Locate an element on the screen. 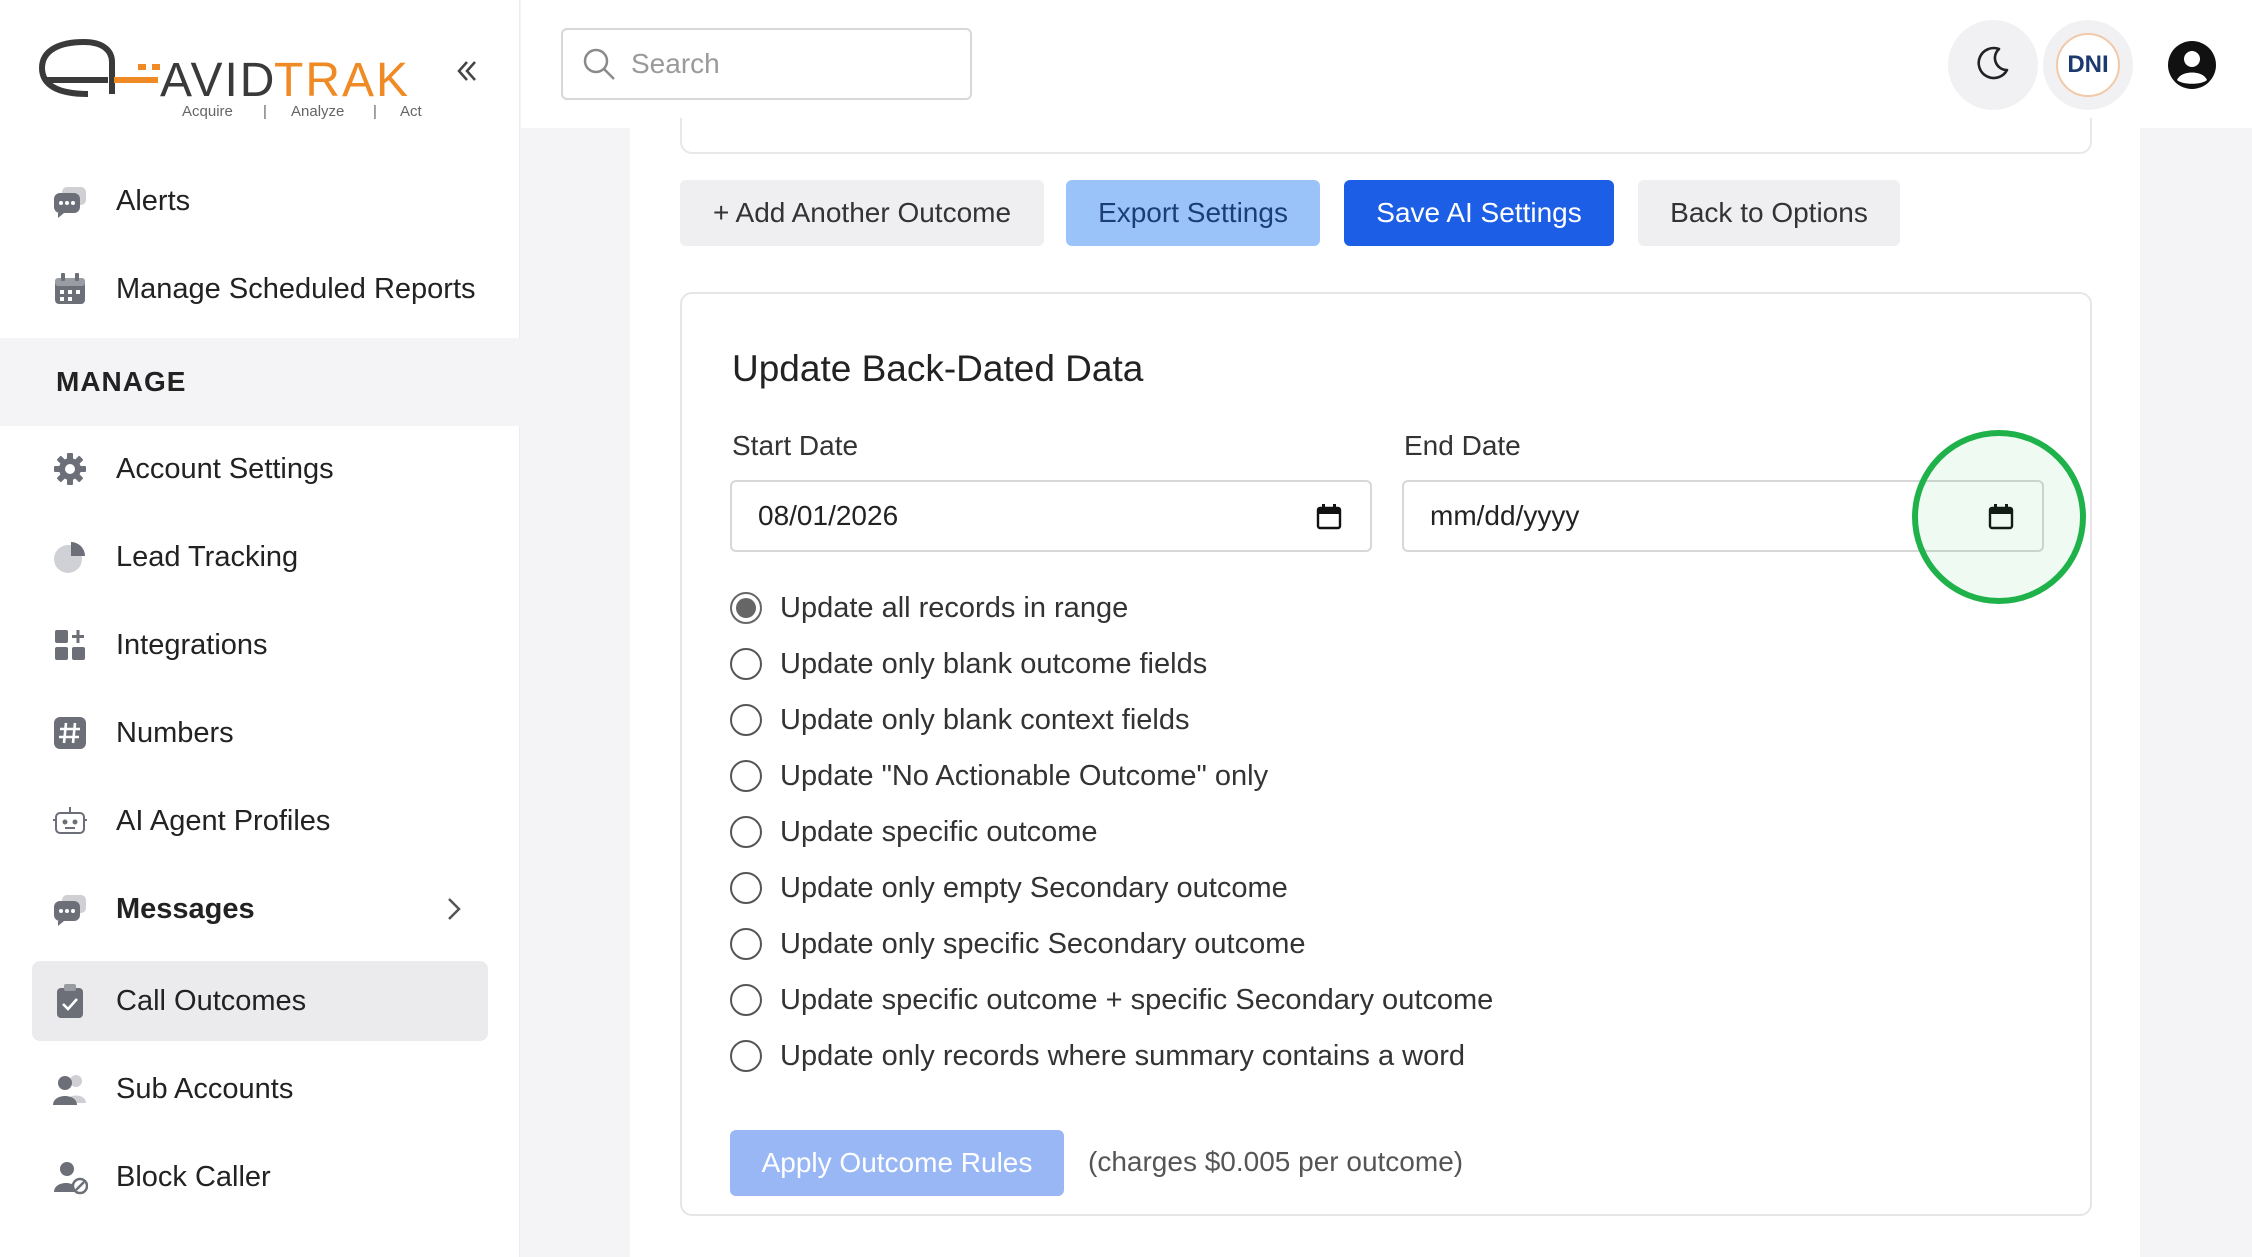  back-to-options-button: Back to Options is located at coordinates (1769, 213).